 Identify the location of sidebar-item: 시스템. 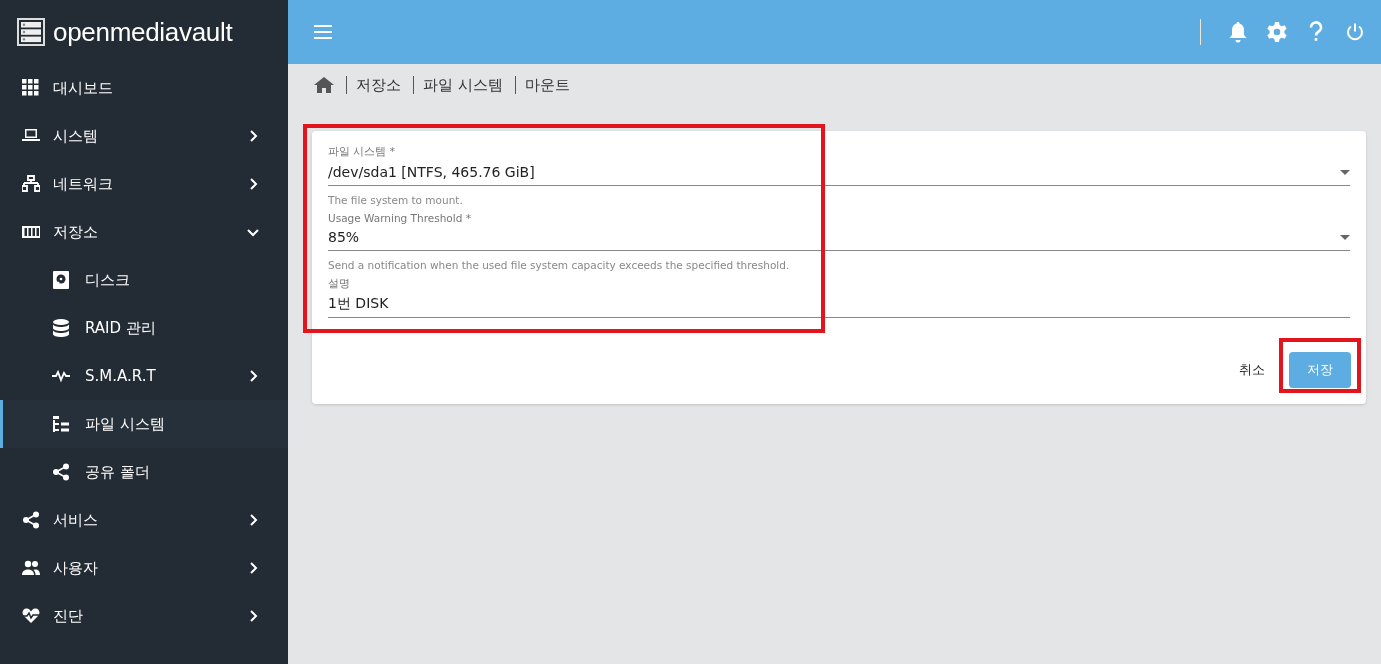
(144, 136).